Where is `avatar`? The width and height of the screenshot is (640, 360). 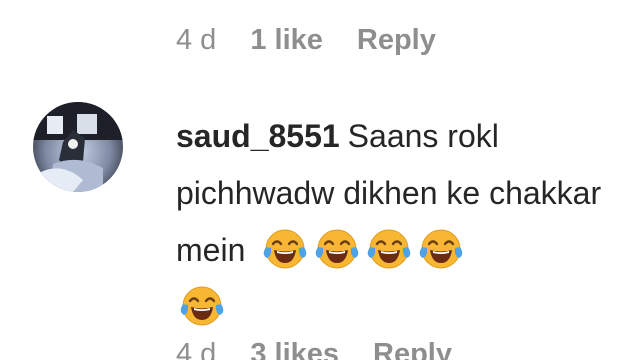
avatar is located at coordinates (78, 147).